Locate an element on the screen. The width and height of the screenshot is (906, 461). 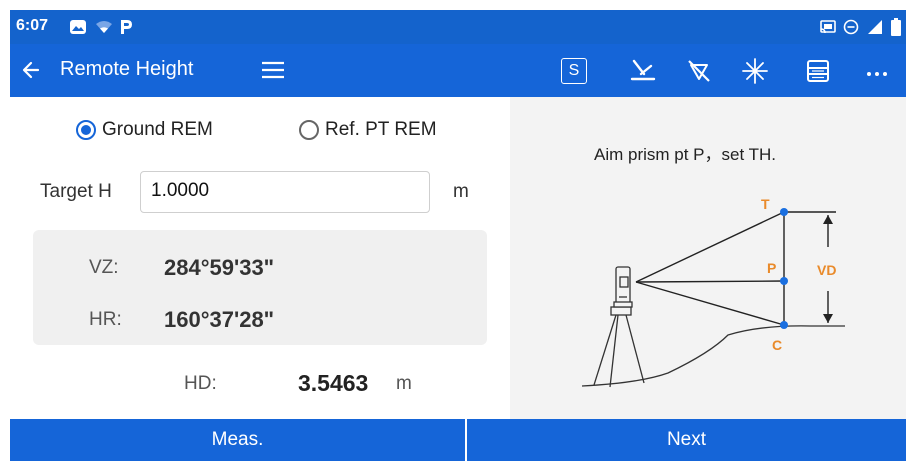
sight-lines is located at coordinates (735, 268).